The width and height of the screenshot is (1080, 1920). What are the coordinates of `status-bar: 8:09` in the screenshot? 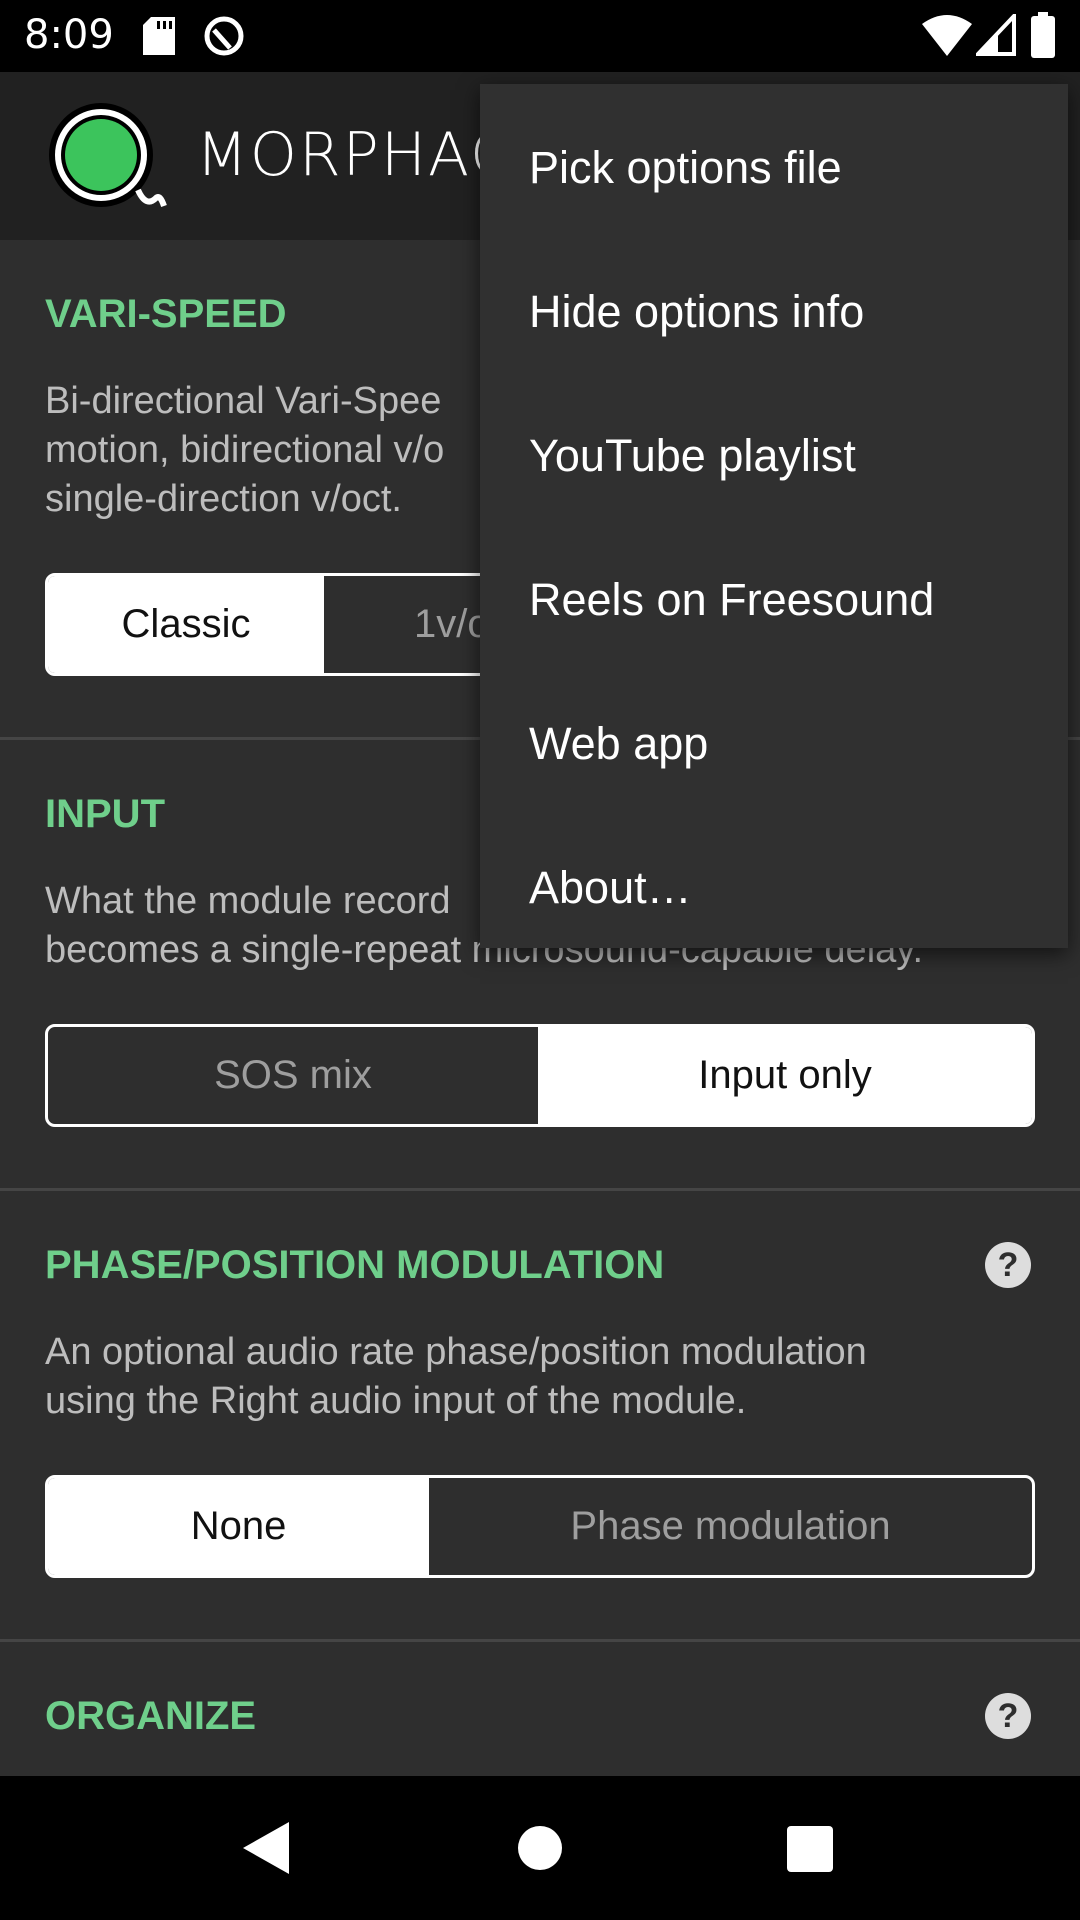 It's located at (540, 36).